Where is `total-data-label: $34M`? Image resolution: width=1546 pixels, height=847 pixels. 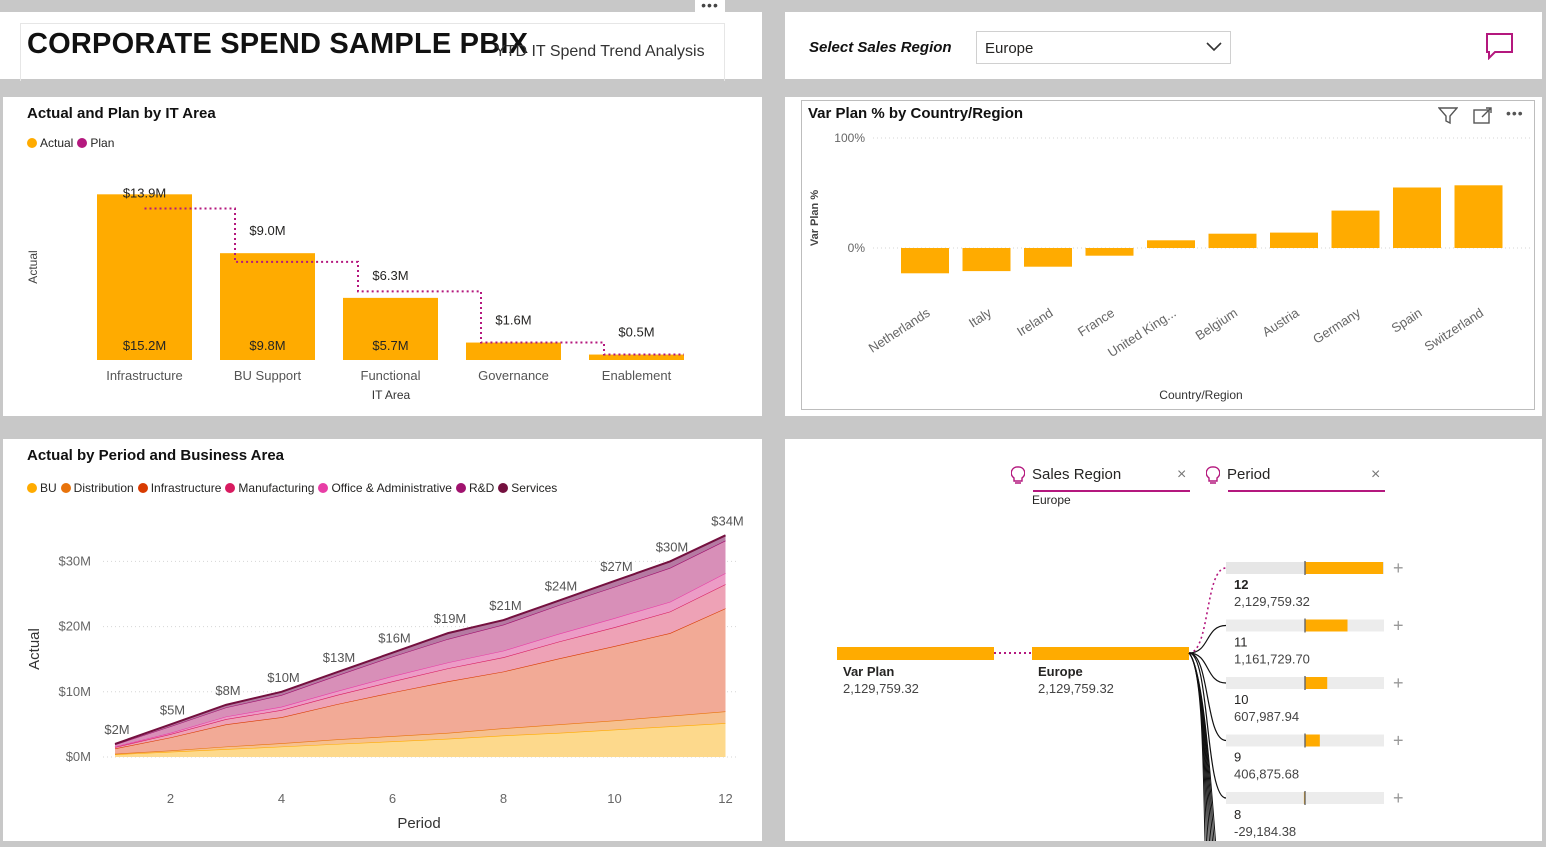 total-data-label: $34M is located at coordinates (727, 520).